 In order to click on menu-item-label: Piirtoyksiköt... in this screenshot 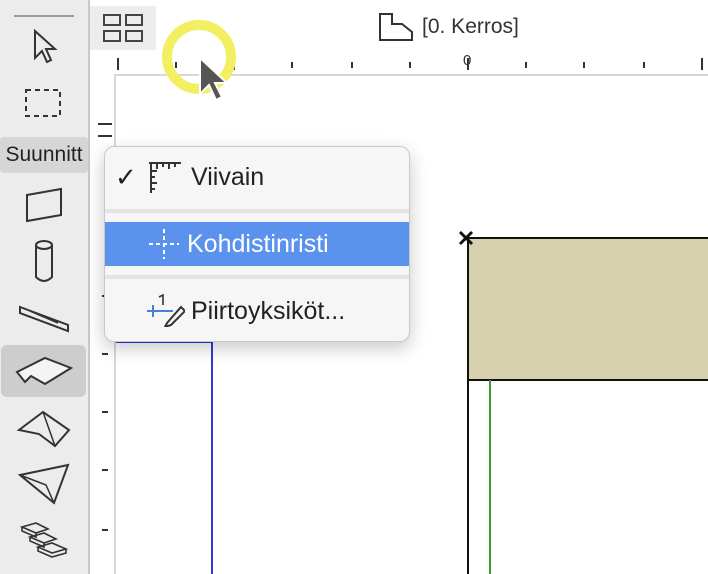, I will do `click(268, 310)`.